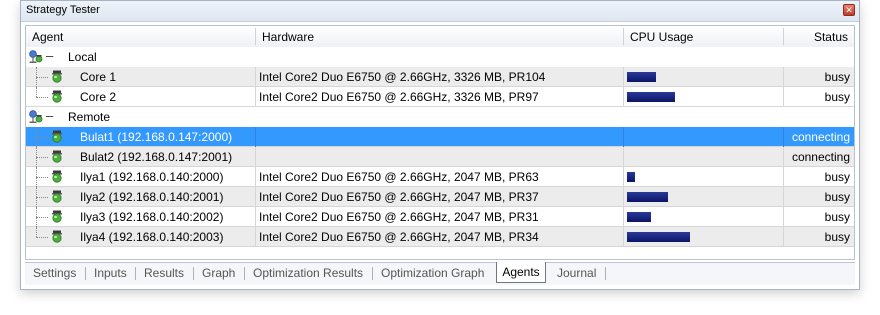 The width and height of the screenshot is (880, 315). What do you see at coordinates (661, 37) in the screenshot?
I see `column-header-cpu-usage: CPU Usage` at bounding box center [661, 37].